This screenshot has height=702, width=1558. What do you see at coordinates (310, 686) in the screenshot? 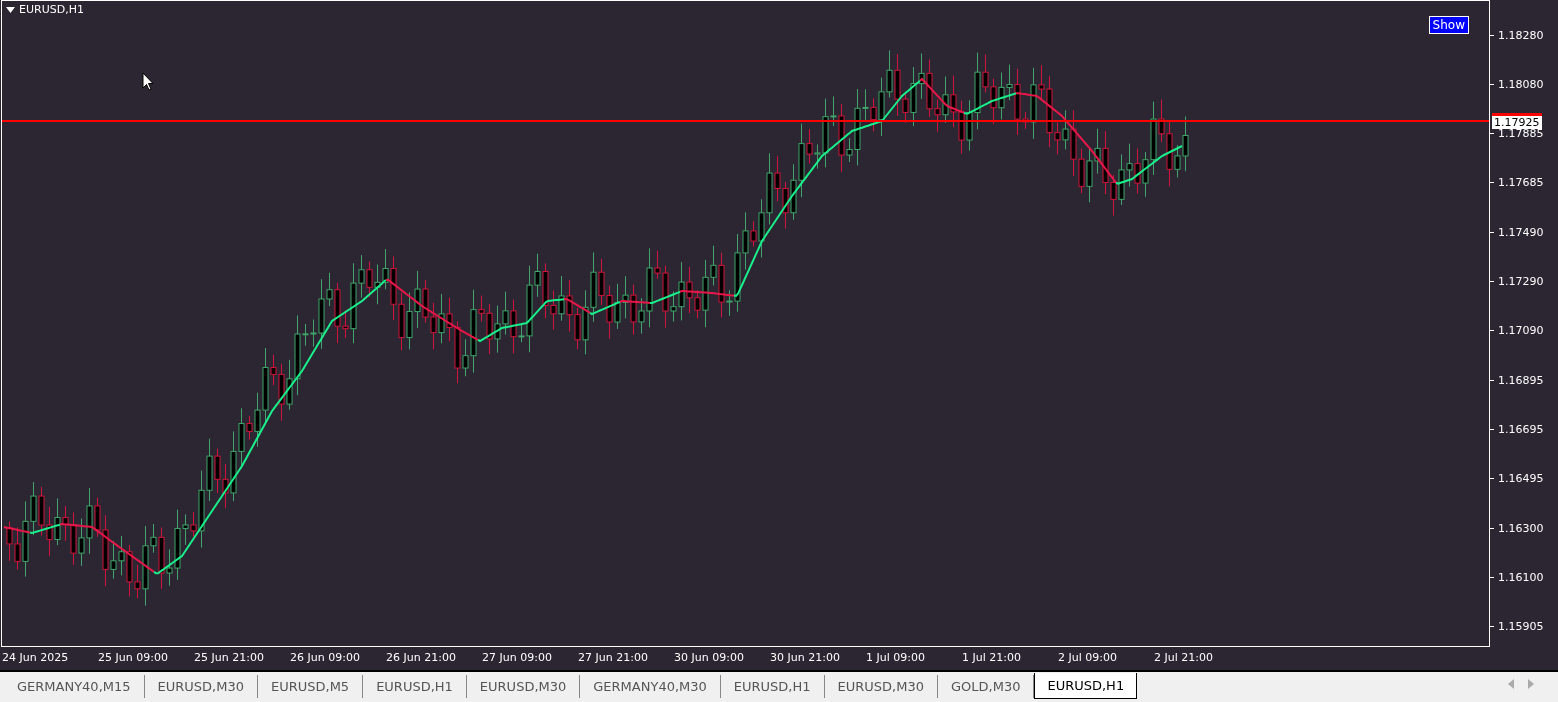
I see `chart-tab: EURUSD,M5` at bounding box center [310, 686].